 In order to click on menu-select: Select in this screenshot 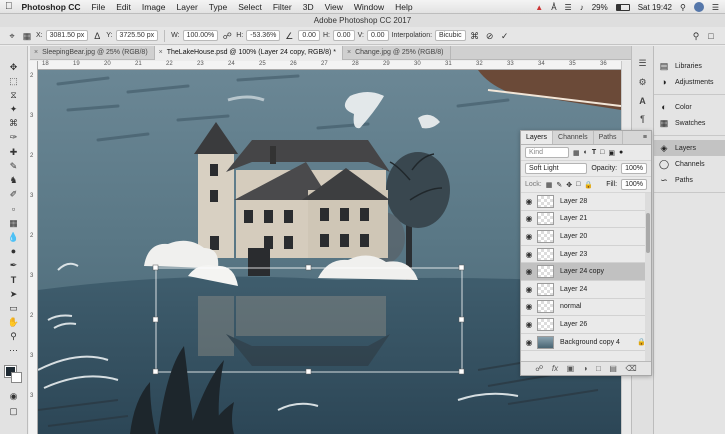, I will do `click(250, 7)`.